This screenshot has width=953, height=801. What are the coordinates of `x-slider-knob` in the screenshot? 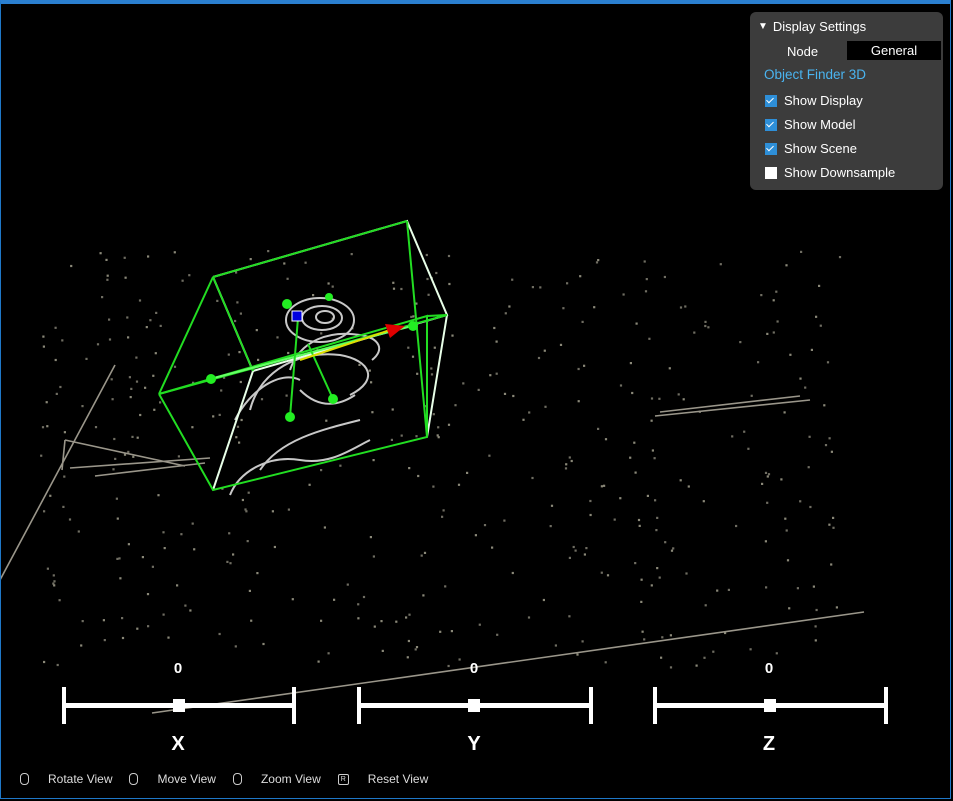 It's located at (179, 705).